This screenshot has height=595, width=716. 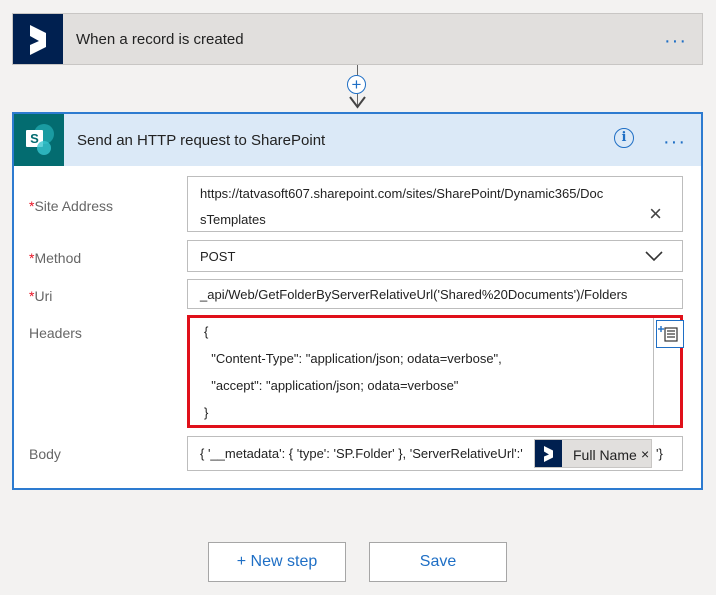 I want to click on clear-icon: ×, so click(x=655, y=214).